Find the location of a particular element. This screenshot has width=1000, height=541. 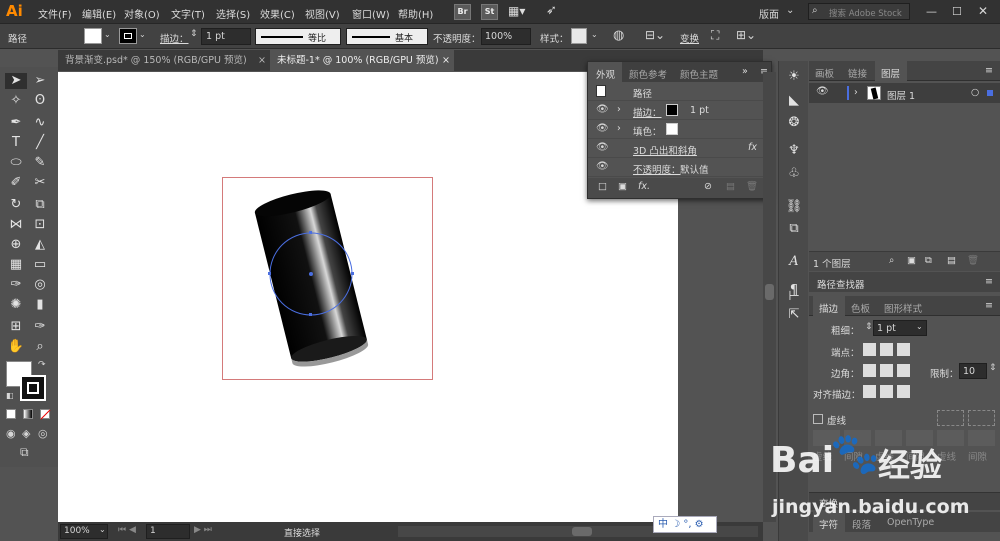

delete-layer-icon: 🗑 is located at coordinates (973, 260).